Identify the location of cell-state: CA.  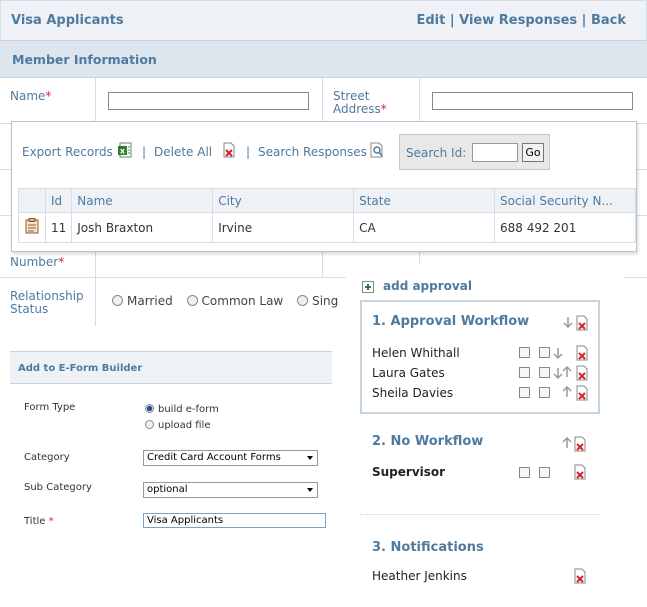
(424, 227).